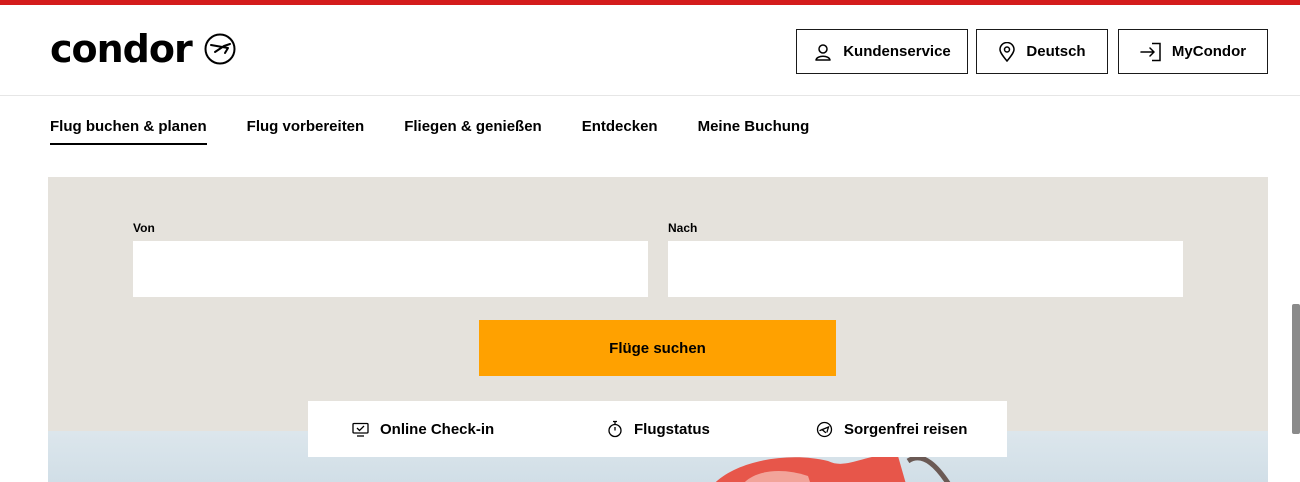 This screenshot has height=482, width=1300. What do you see at coordinates (1296, 369) in the screenshot?
I see `page-scrollbar-thumb` at bounding box center [1296, 369].